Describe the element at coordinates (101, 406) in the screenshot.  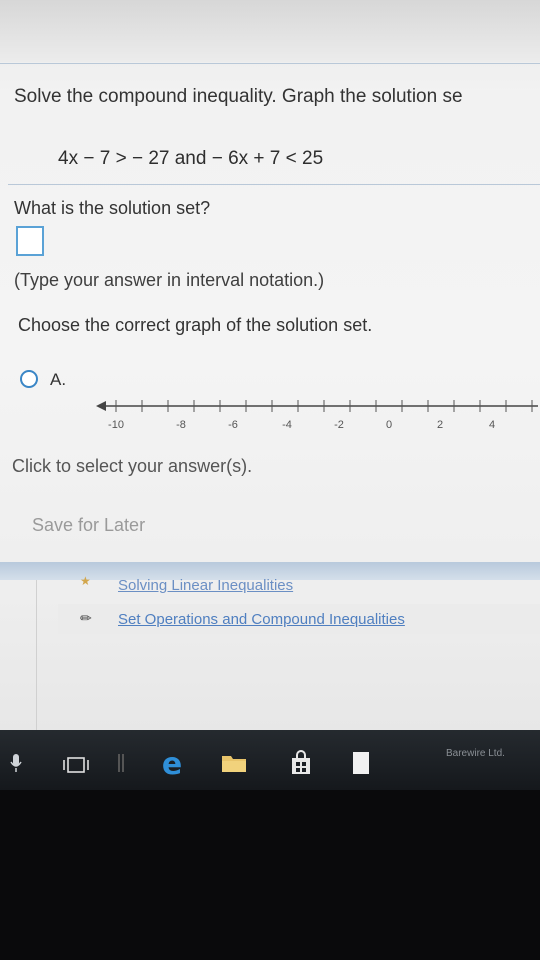
I see `arrow-left-icon` at that location.